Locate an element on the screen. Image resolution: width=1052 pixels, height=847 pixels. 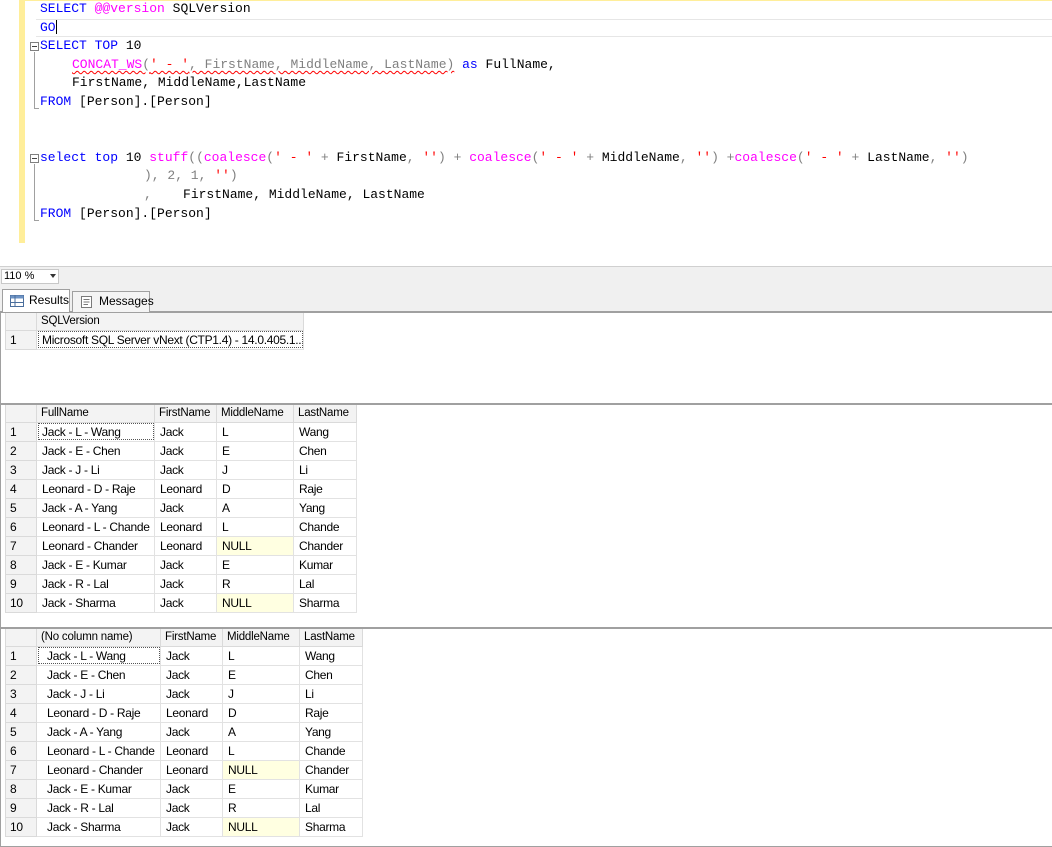
table-row: 9 Jack - R - Lal Jack R Lal is located at coordinates (181, 583).